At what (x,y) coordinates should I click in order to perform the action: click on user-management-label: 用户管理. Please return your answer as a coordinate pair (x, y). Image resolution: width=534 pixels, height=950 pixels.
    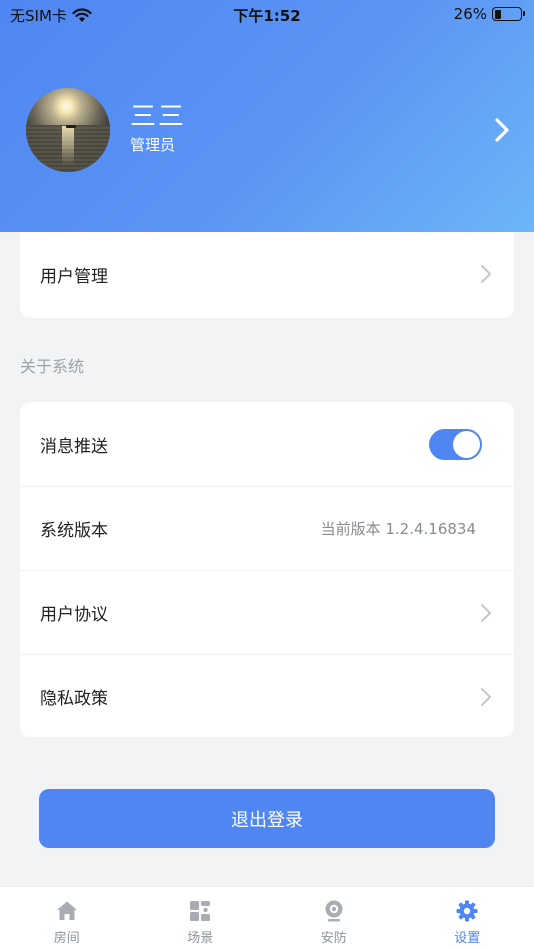
    Looking at the image, I should click on (74, 276).